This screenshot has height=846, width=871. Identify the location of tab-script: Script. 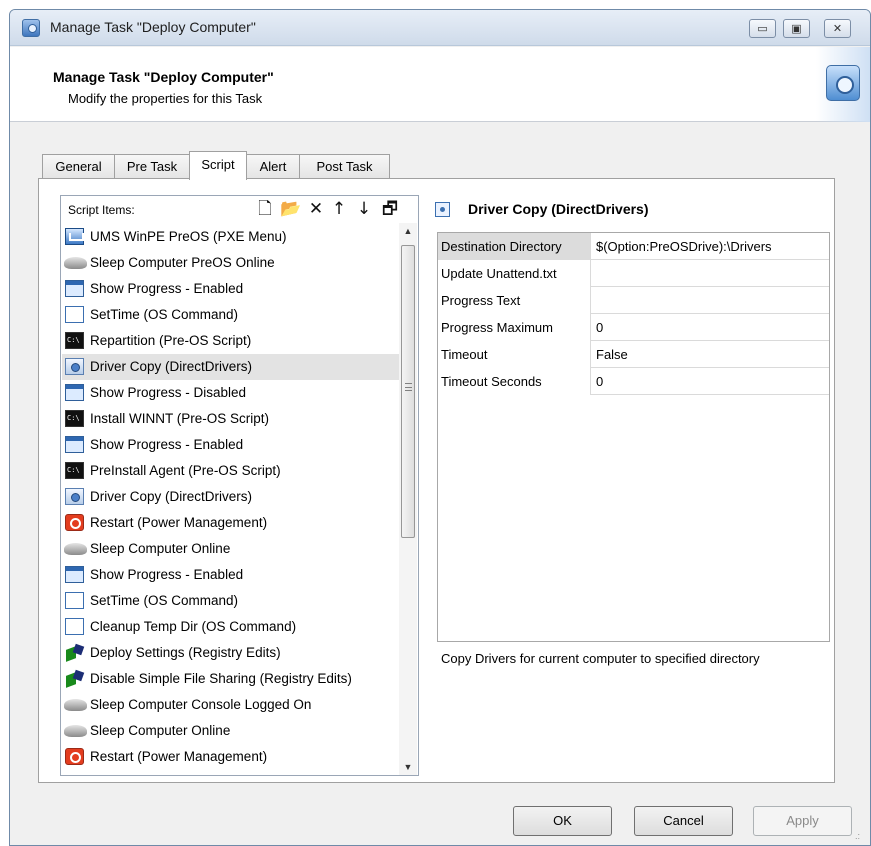
(218, 165).